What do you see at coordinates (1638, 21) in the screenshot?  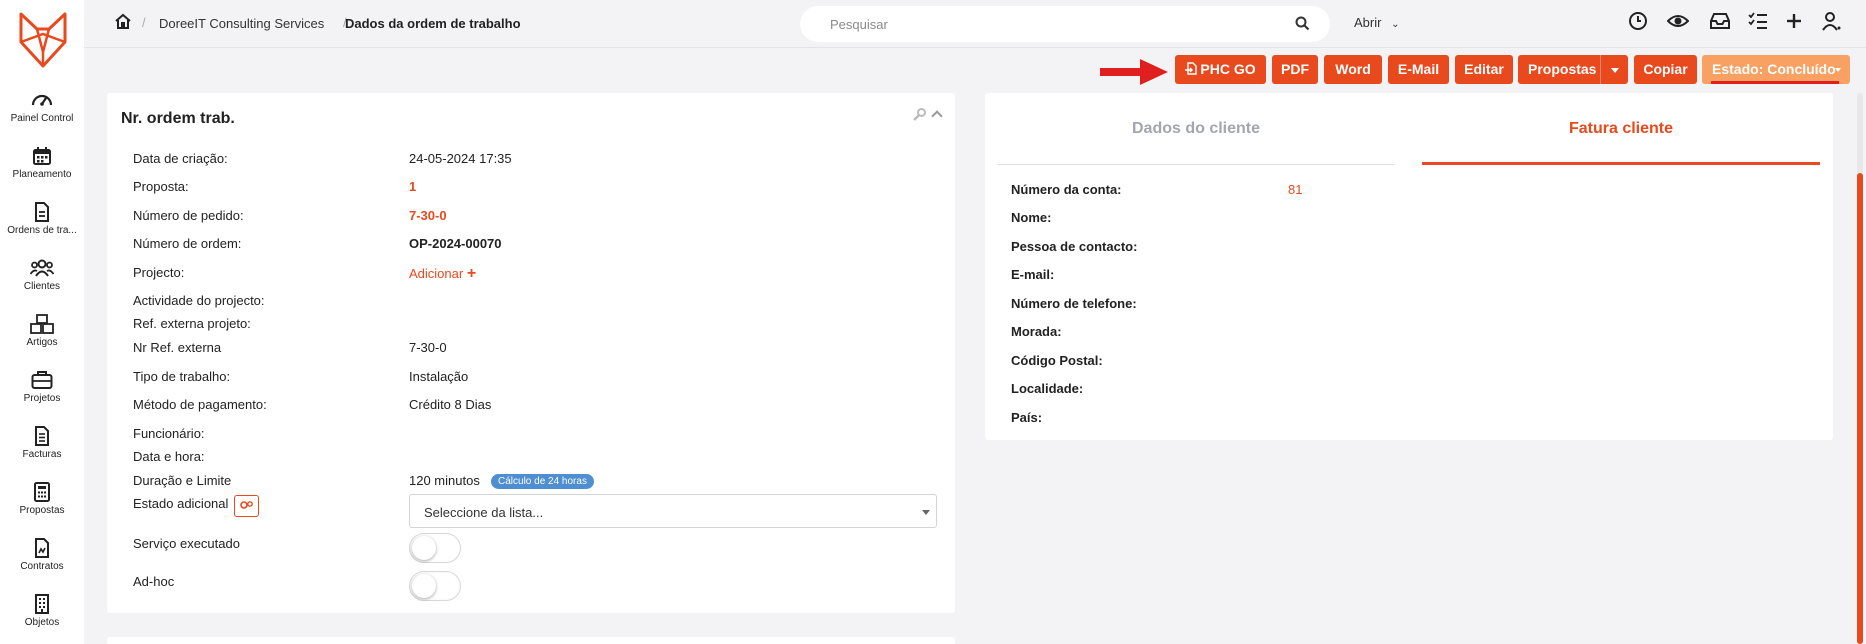 I see `clock-icon` at bounding box center [1638, 21].